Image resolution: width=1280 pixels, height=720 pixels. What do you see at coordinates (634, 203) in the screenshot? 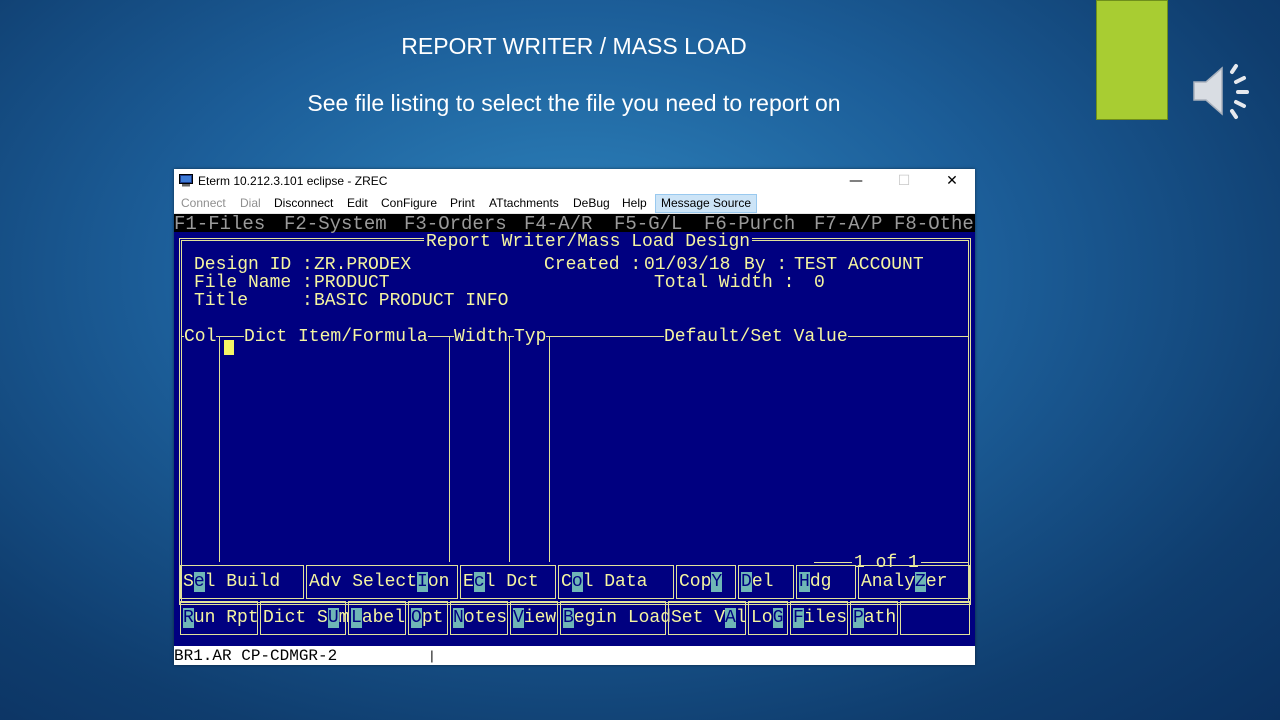
I see `menu-help: Help` at bounding box center [634, 203].